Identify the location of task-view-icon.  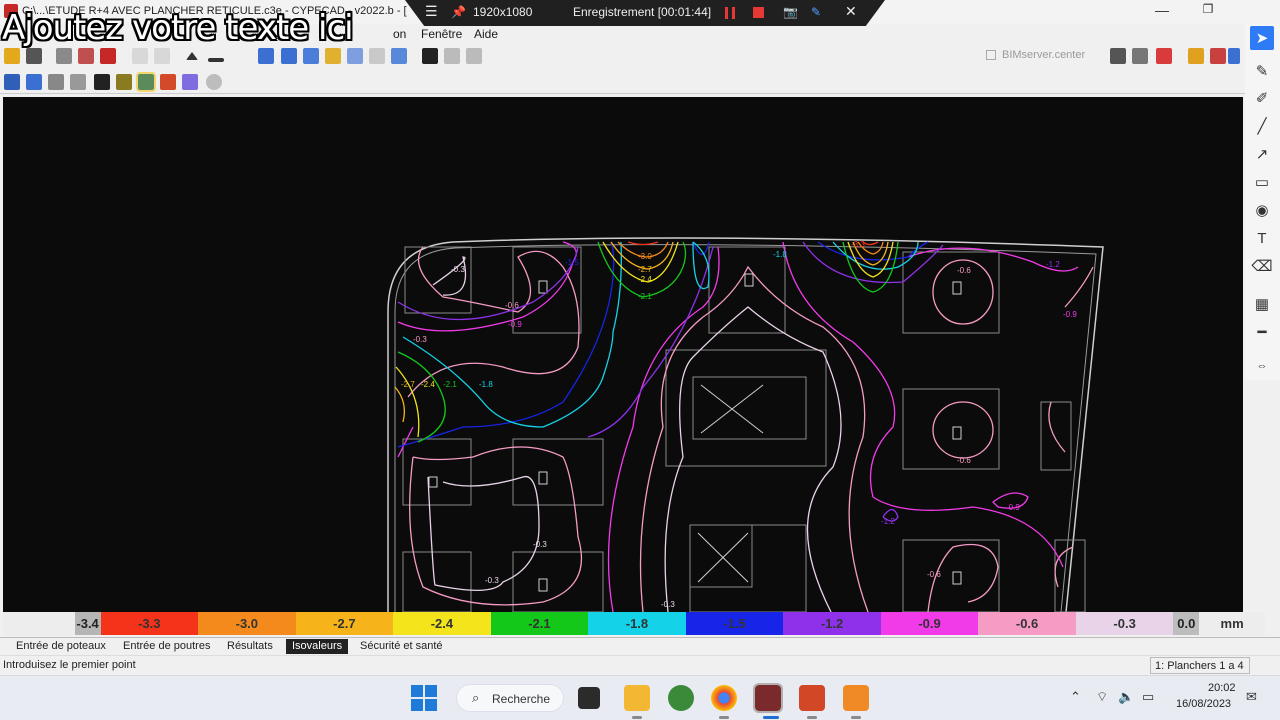
(589, 698).